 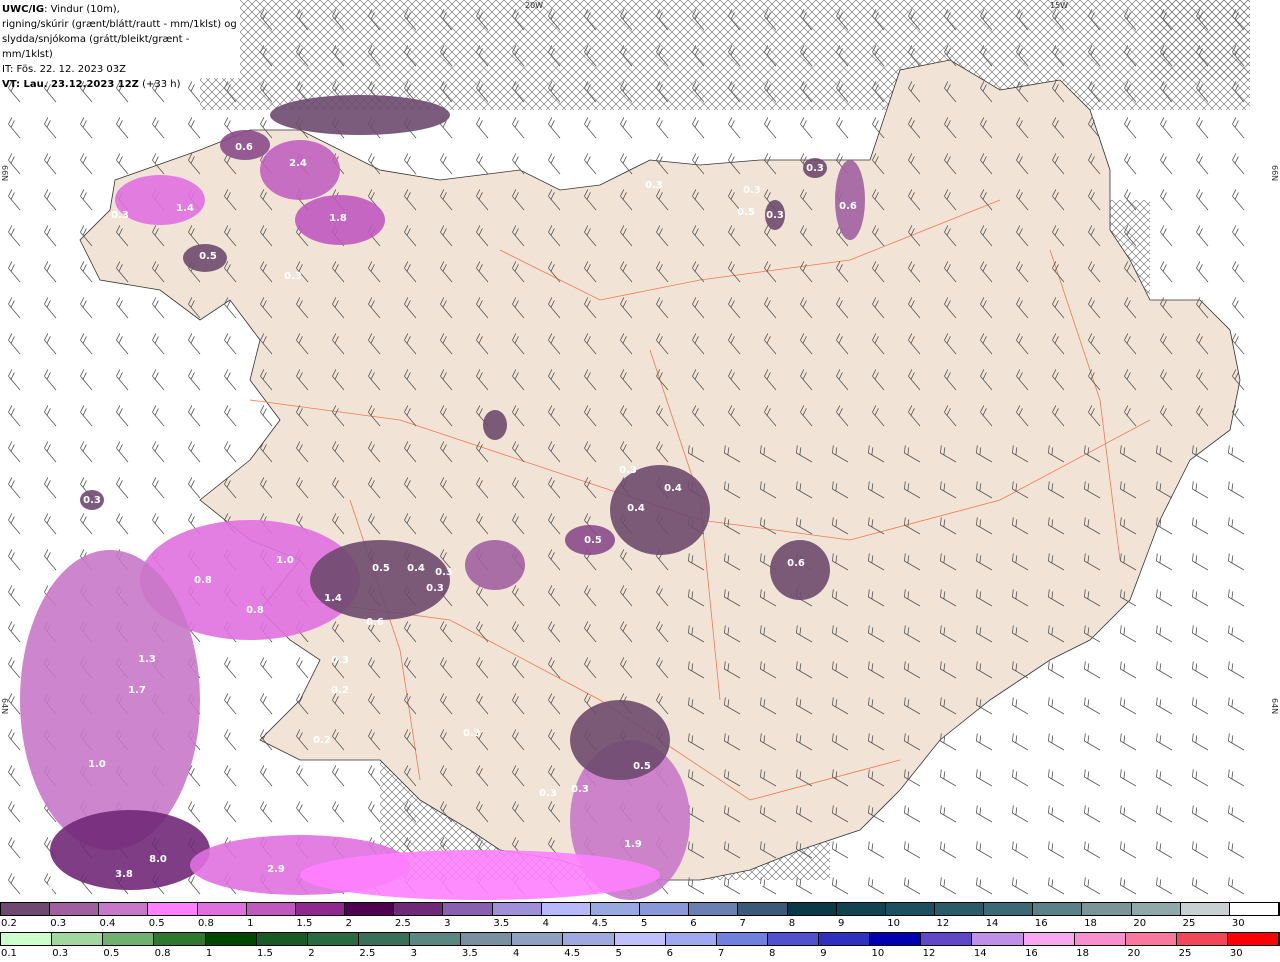 I want to click on legend-label: 2, so click(x=349, y=923).